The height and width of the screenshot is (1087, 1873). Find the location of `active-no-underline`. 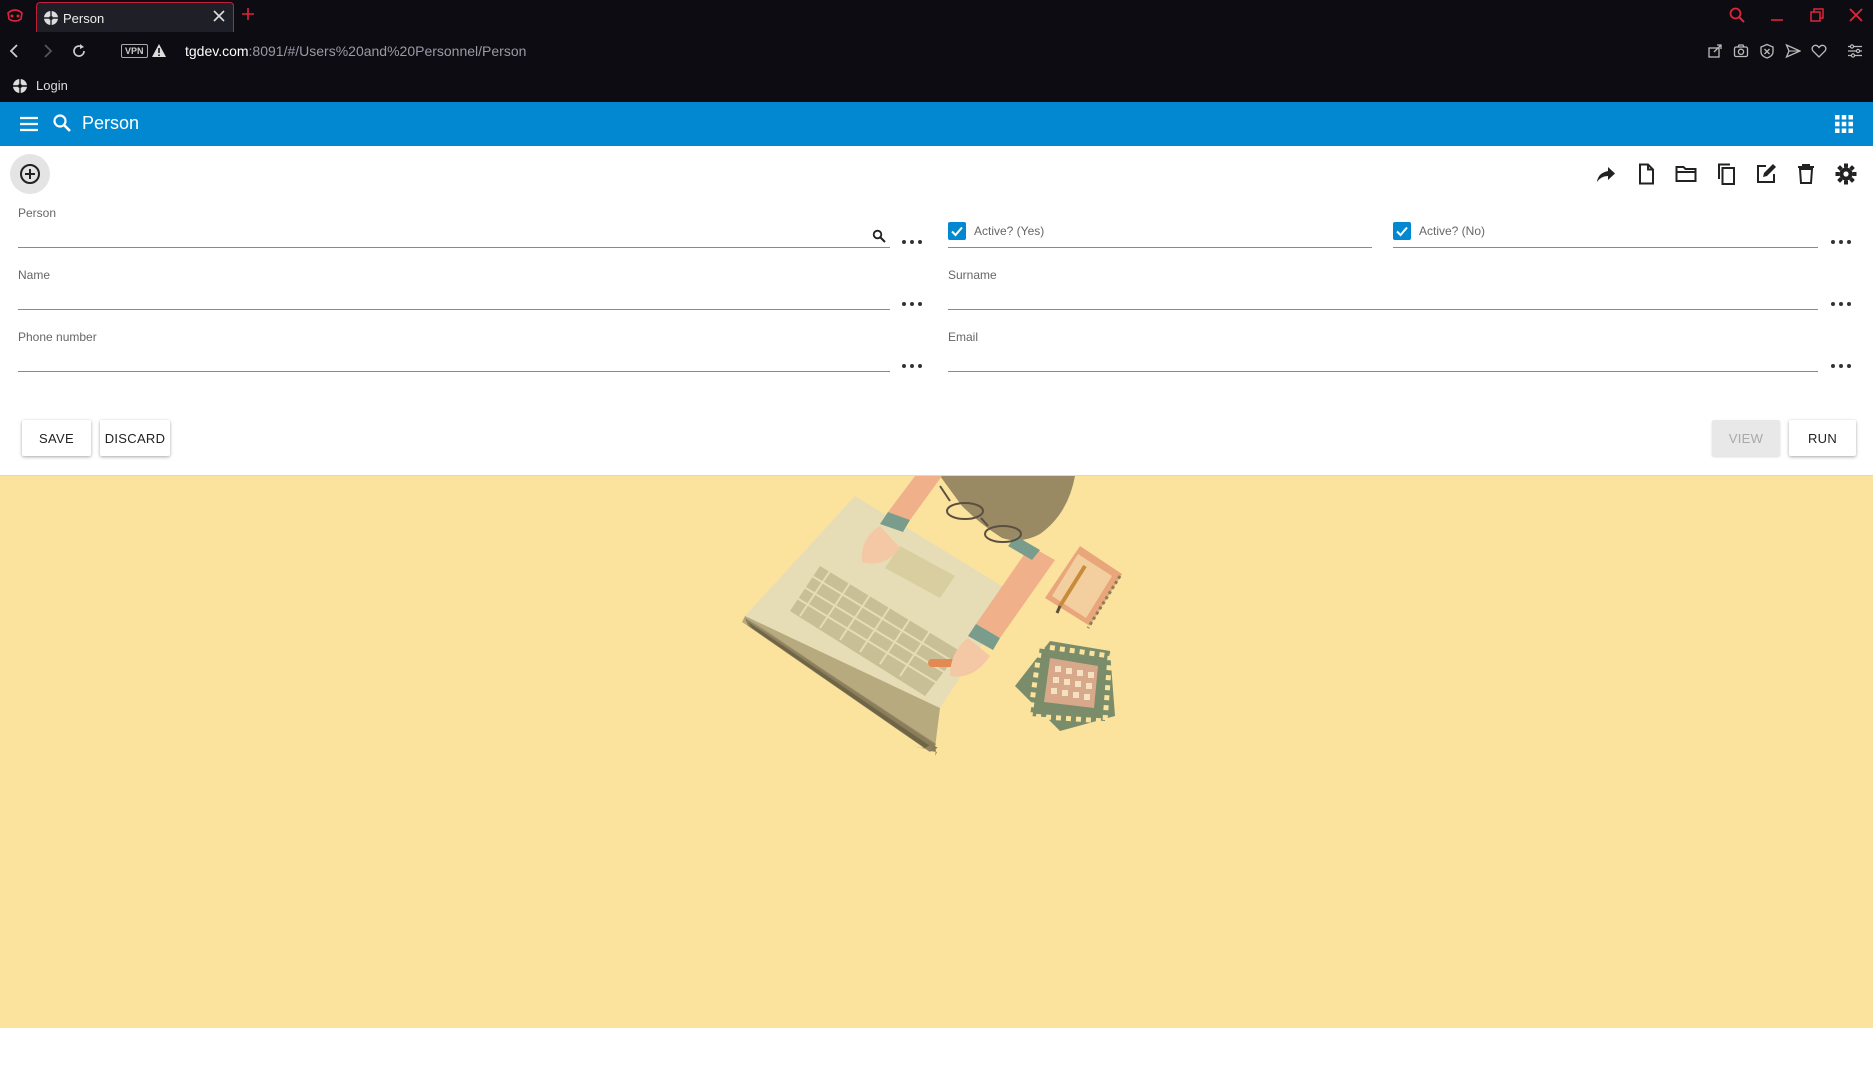

active-no-underline is located at coordinates (1605, 247).